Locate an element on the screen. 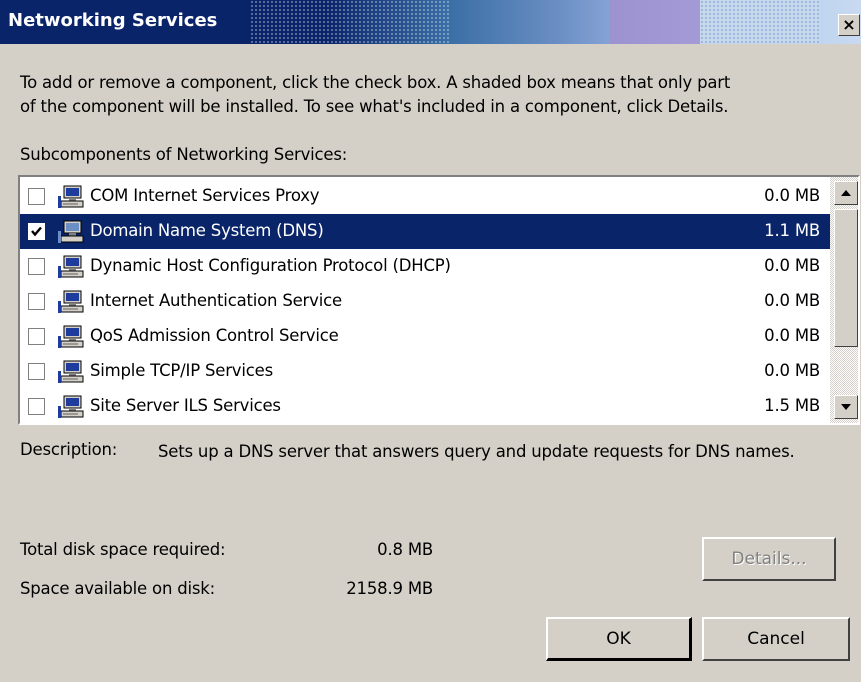 Image resolution: width=861 pixels, height=682 pixels. list-item-domain-name-system: Domain Name System (DNS) 1.1 MB is located at coordinates (425, 231).